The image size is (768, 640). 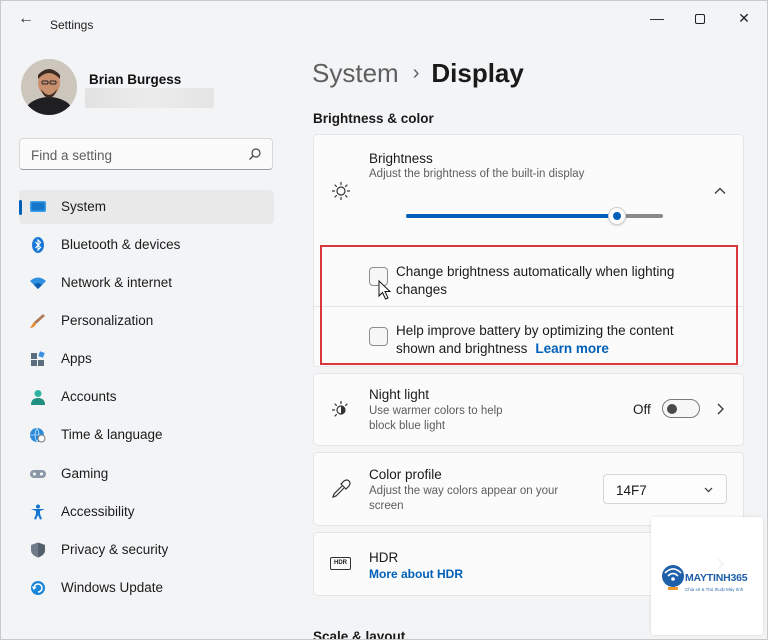 I want to click on sidebar-item-label: Bluetooth & devices, so click(x=121, y=244).